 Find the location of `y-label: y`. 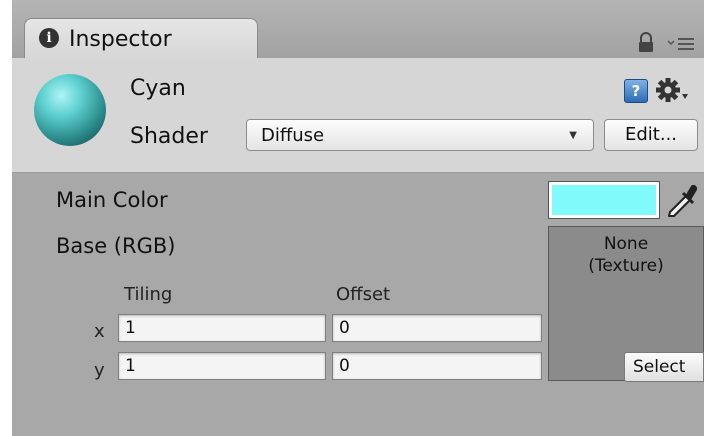

y-label: y is located at coordinates (99, 370).